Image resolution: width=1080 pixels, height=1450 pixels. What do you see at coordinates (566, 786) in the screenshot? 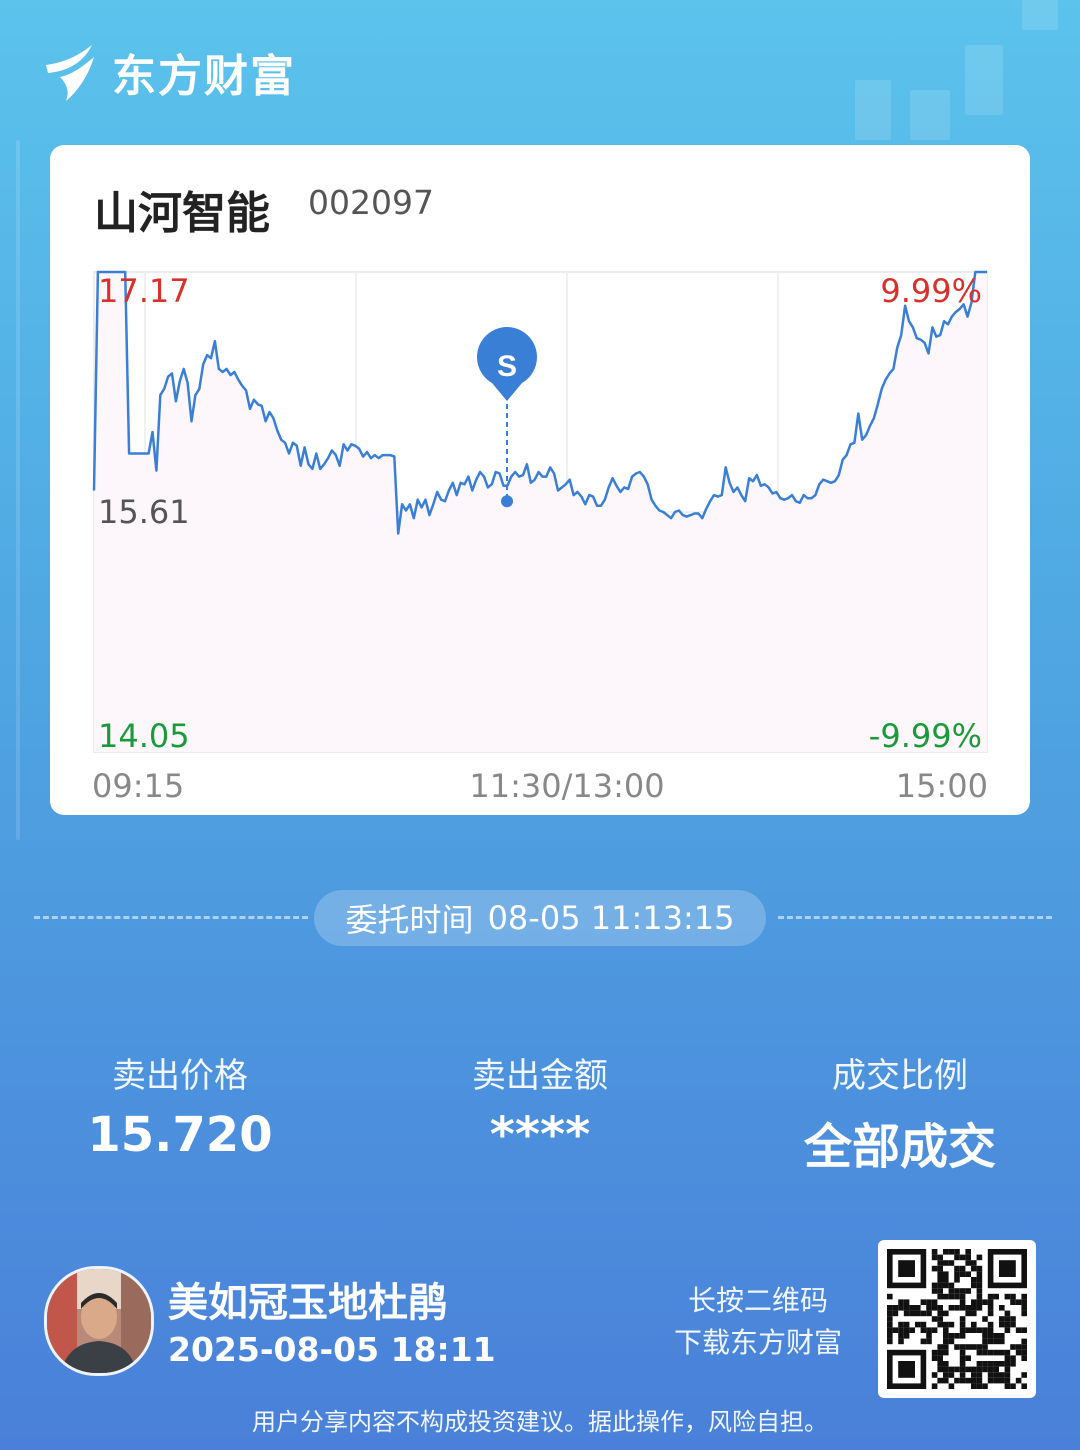
I see `x-tick-midday: 11:30/13:00` at bounding box center [566, 786].